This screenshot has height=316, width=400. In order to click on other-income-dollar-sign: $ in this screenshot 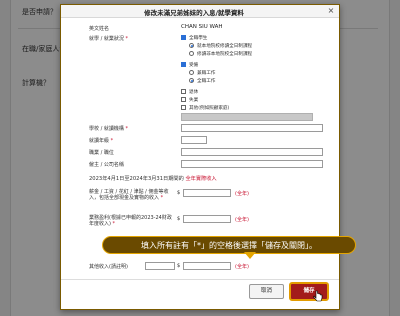, I will do `click(179, 266)`.